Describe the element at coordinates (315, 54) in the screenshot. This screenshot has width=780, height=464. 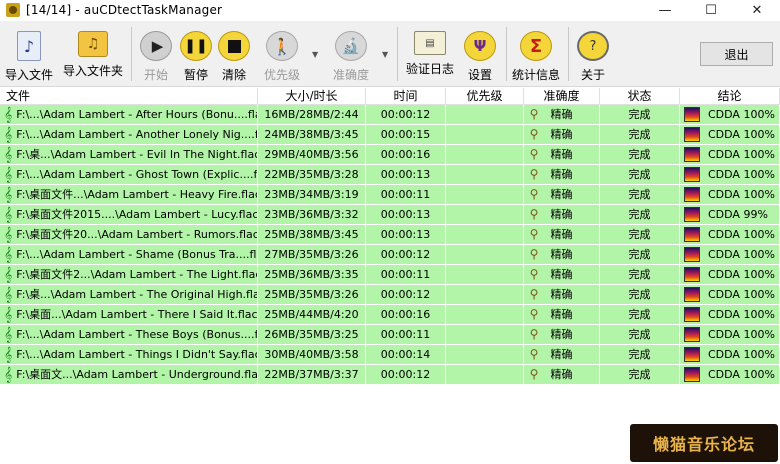
I see `priority-dropdown-icon: ▼` at that location.